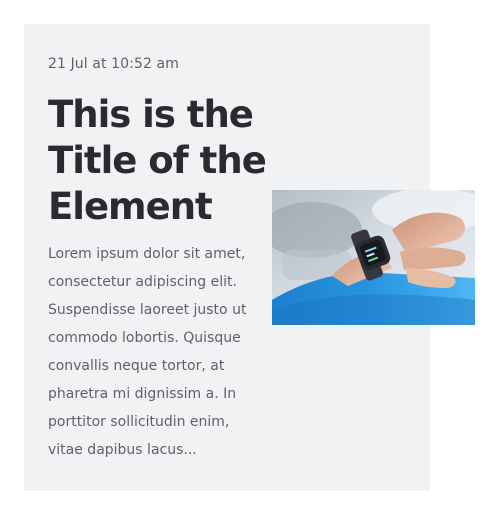 The width and height of the screenshot is (500, 515). Describe the element at coordinates (113, 64) in the screenshot. I see `post-date: 21 Jul at 10:52 am` at that location.